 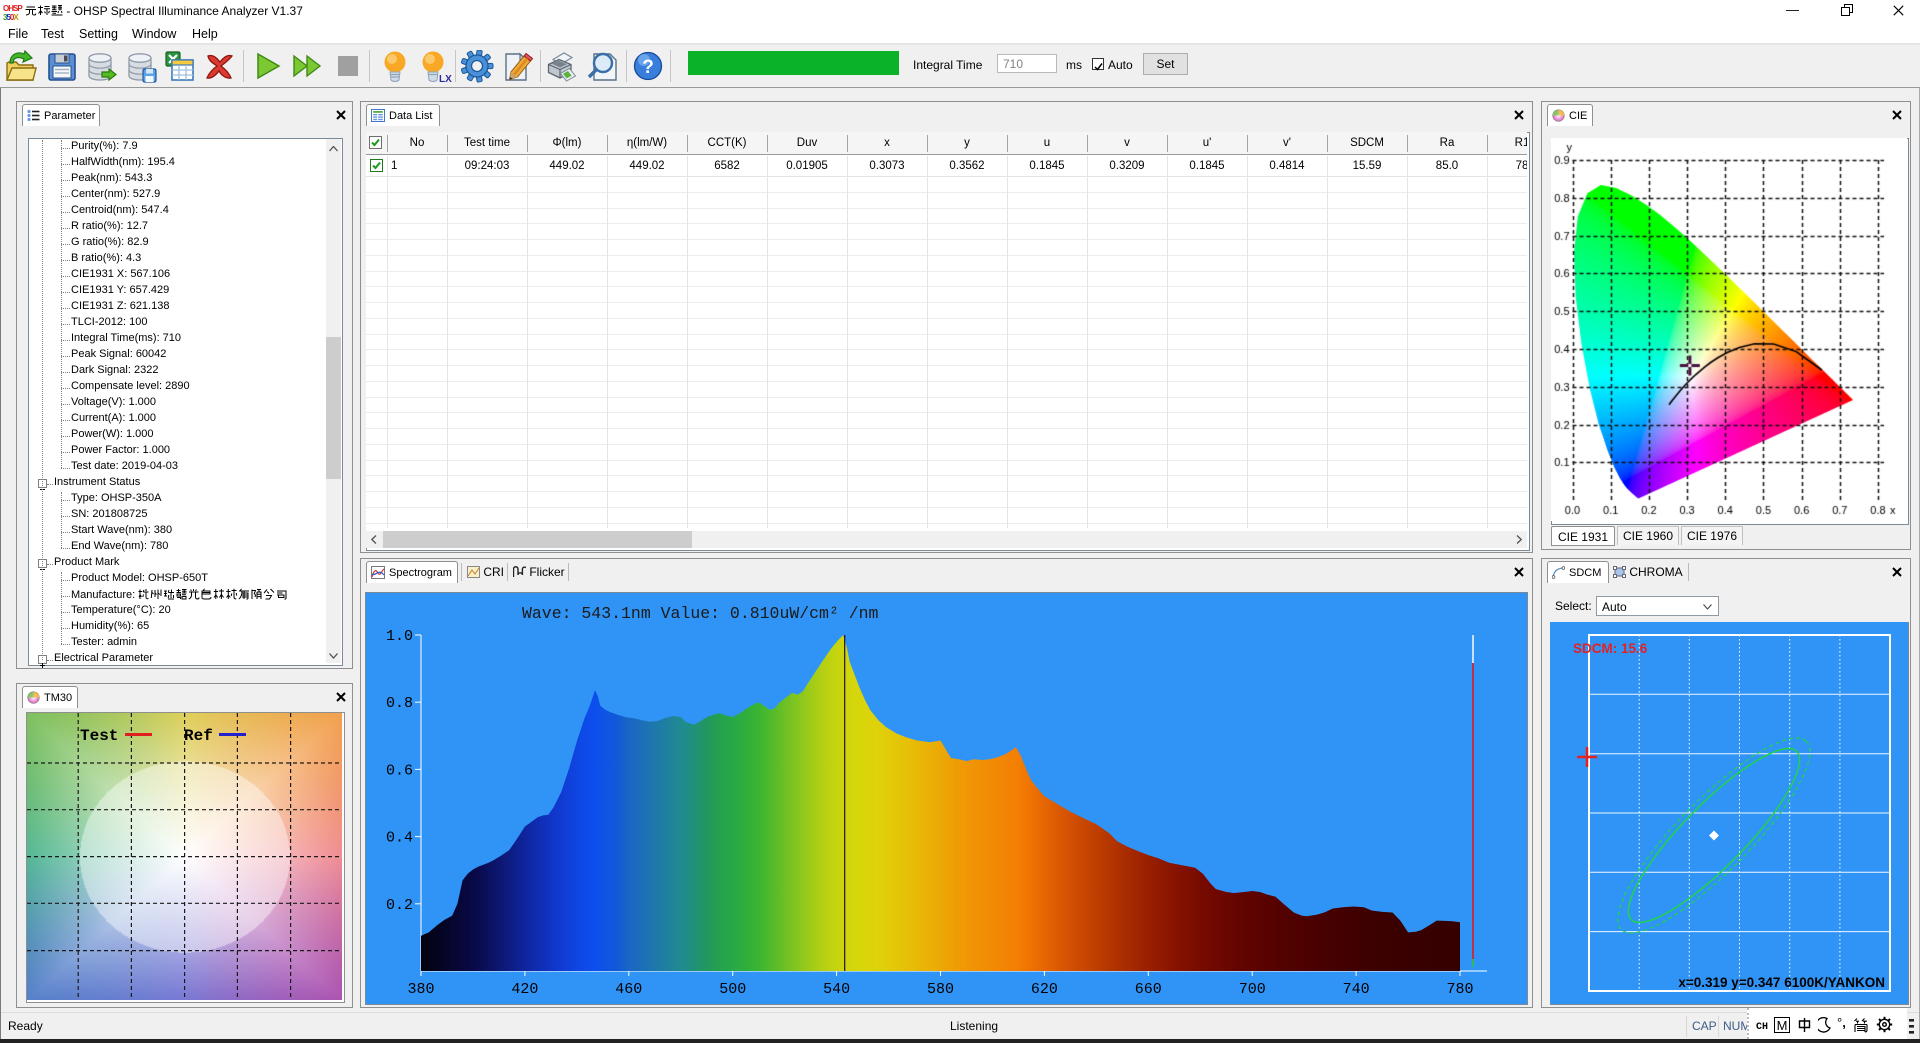 What do you see at coordinates (628, 989) in the screenshot?
I see `svg-text: 460` at bounding box center [628, 989].